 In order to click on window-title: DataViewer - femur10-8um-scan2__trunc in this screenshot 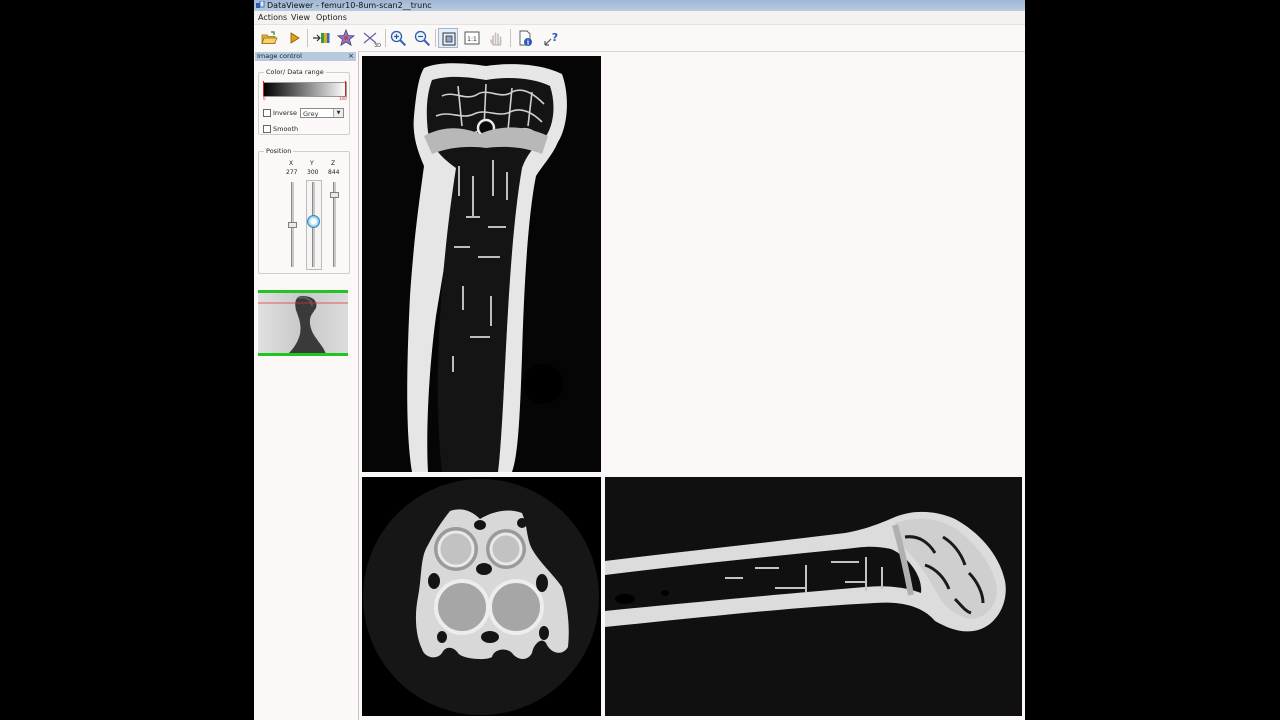, I will do `click(349, 5)`.